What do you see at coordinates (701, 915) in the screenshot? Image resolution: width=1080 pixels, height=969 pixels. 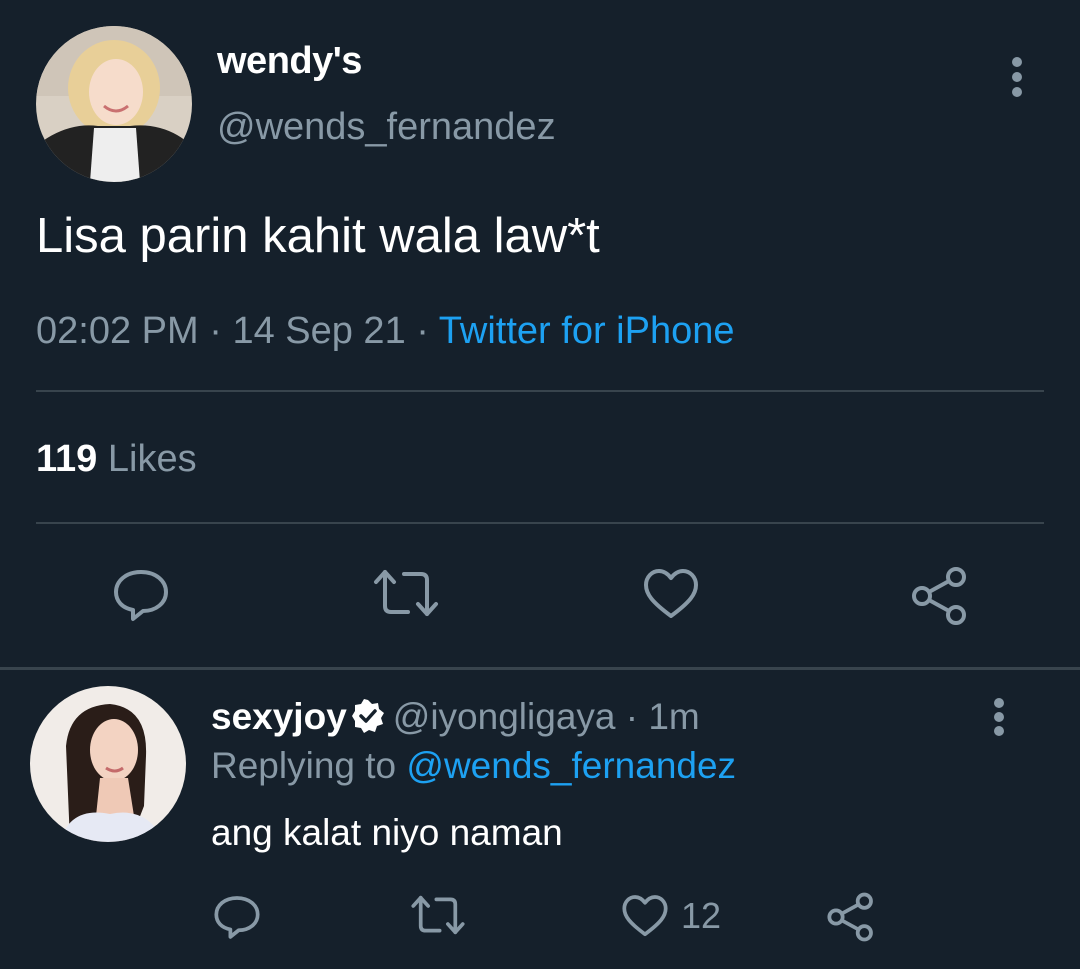 I see `like-count: 12` at bounding box center [701, 915].